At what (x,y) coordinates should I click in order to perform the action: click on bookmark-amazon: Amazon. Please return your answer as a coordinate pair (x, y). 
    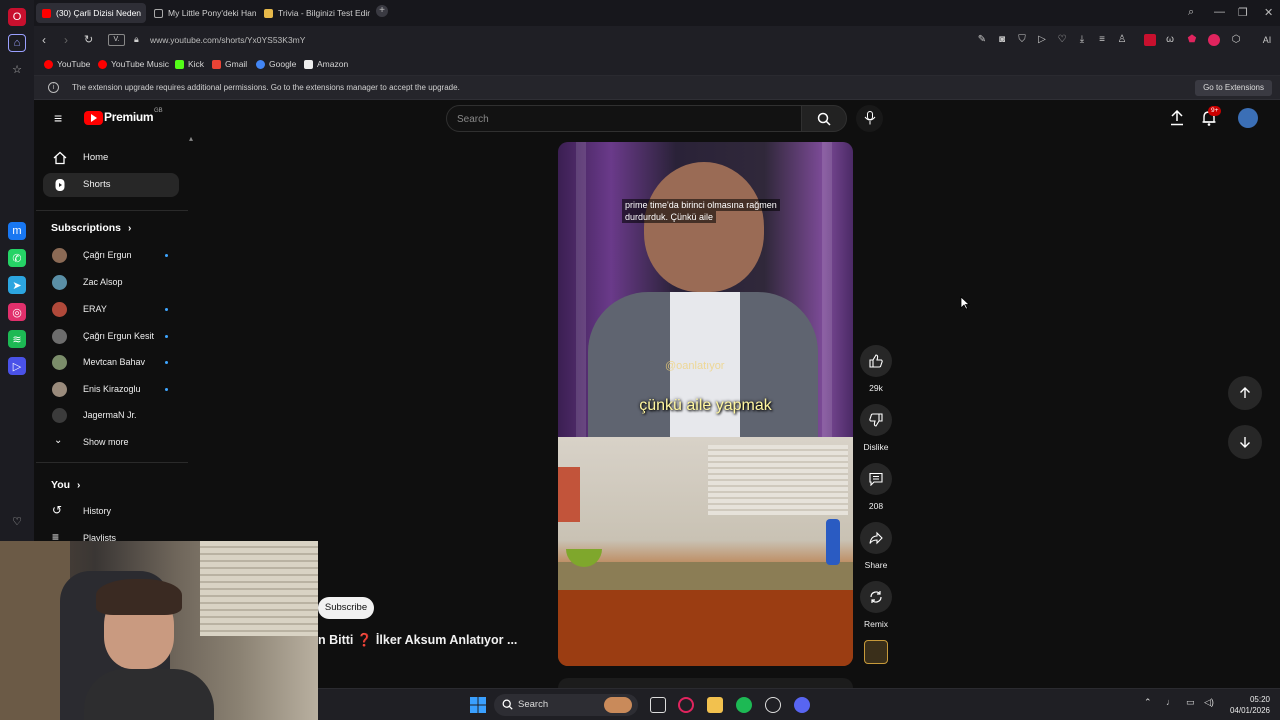
    Looking at the image, I should click on (326, 64).